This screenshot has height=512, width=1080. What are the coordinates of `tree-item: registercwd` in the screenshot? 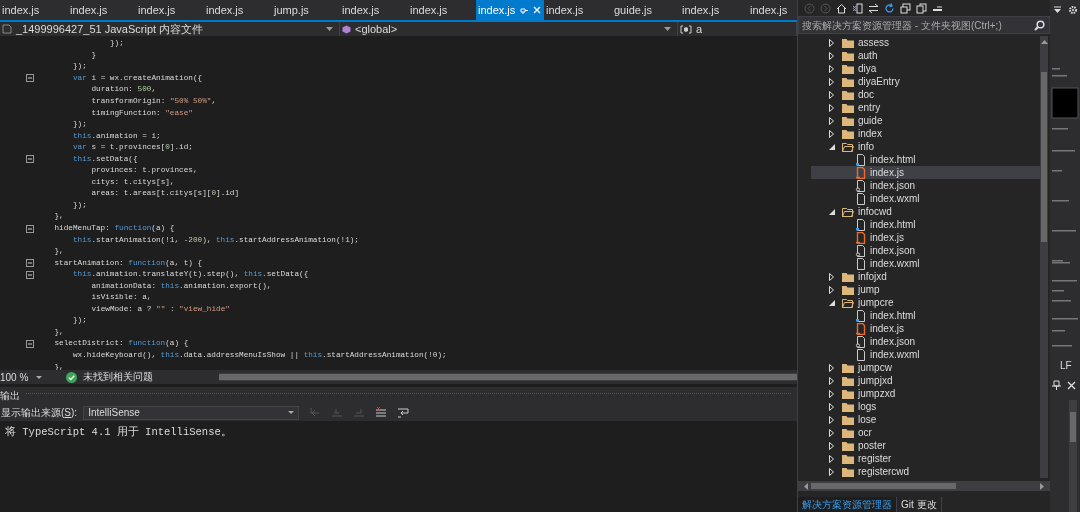 It's located at (919, 471).